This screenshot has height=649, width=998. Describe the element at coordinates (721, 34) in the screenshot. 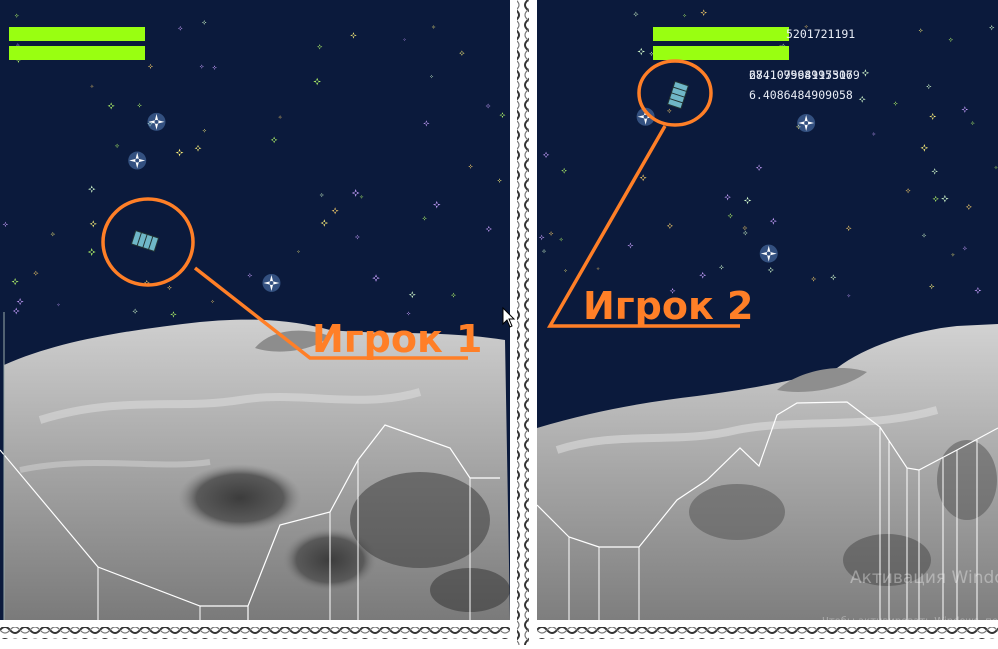

I see `player2-health-bar` at that location.